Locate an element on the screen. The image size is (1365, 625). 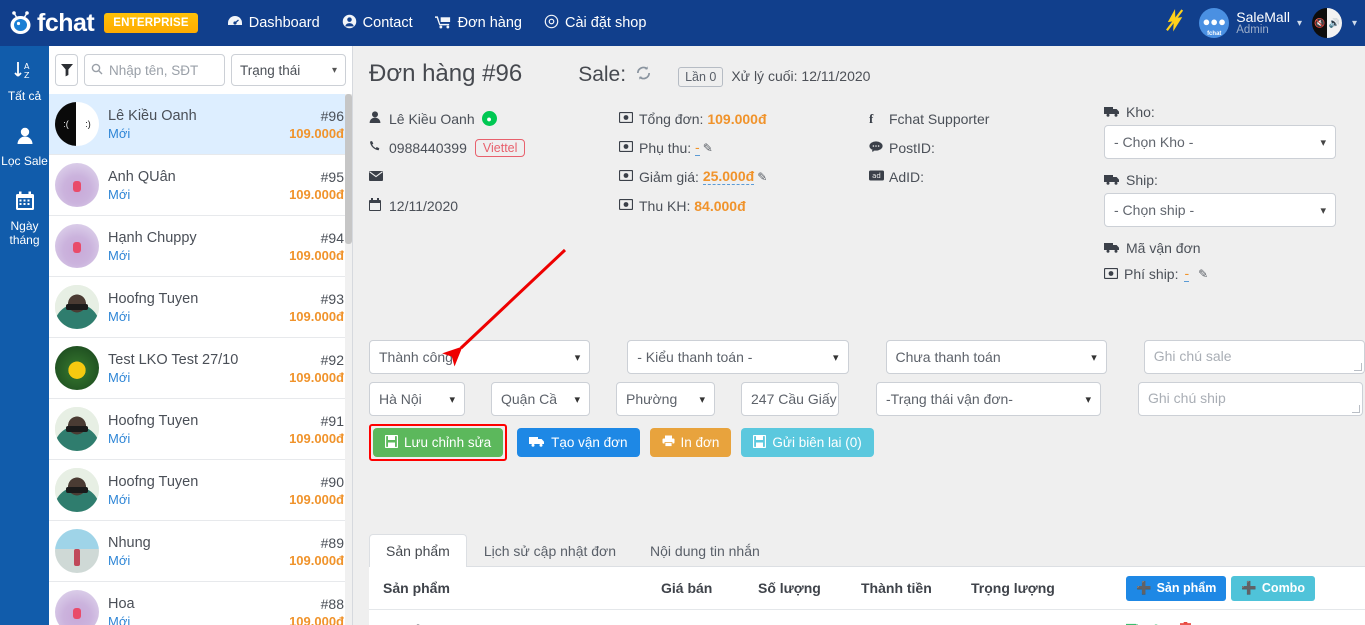
kho-label-row: Kho: is located at coordinates (1227, 112).